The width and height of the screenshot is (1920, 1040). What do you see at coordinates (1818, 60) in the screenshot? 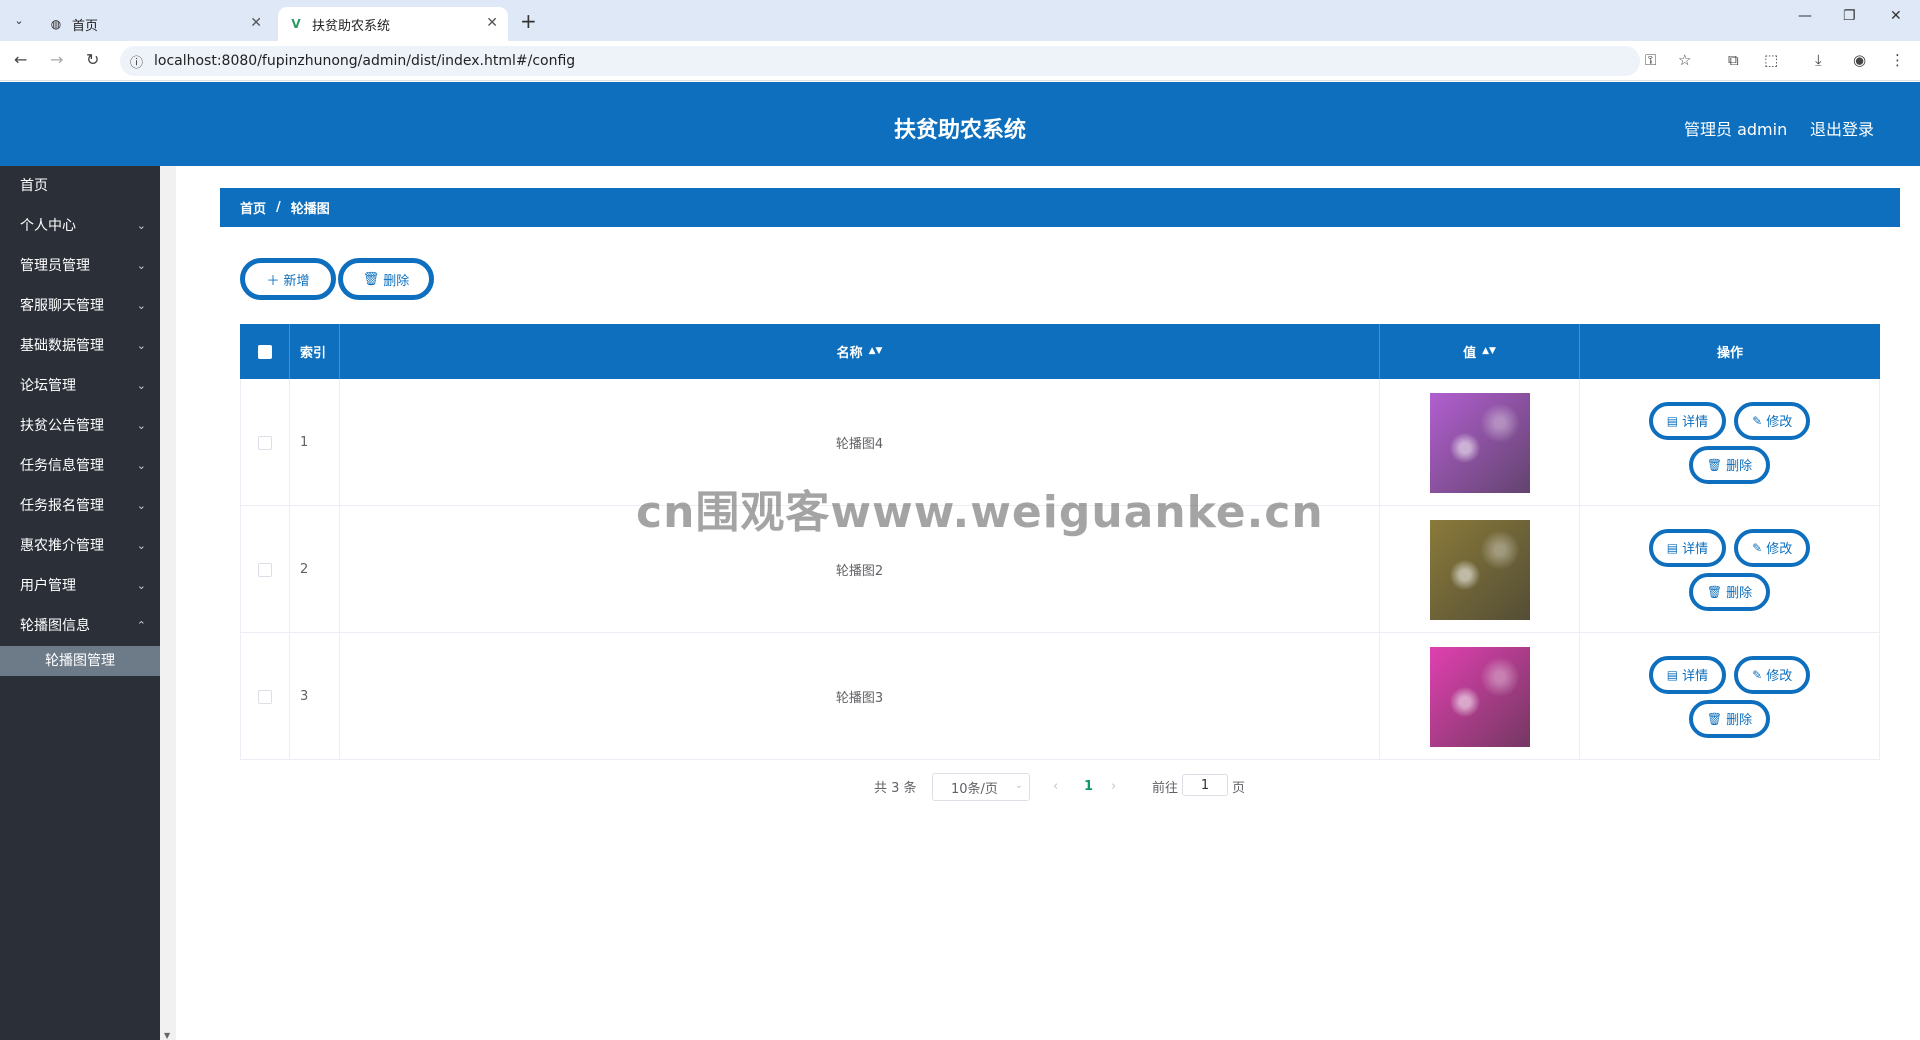
I see `download-icon: ⤓` at bounding box center [1818, 60].